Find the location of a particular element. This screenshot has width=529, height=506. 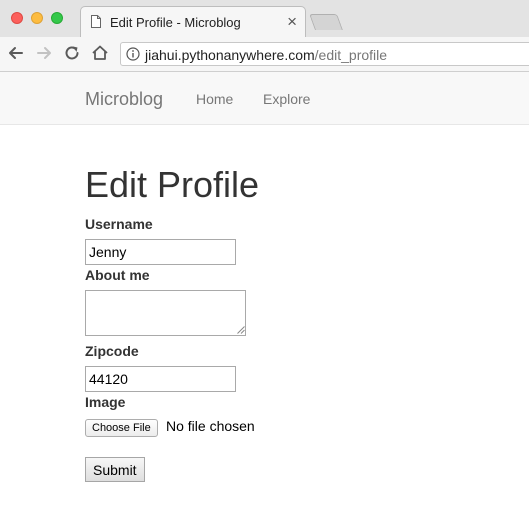

url-text: jiahui.pythonanywhere.com/edit_profile is located at coordinates (266, 55).